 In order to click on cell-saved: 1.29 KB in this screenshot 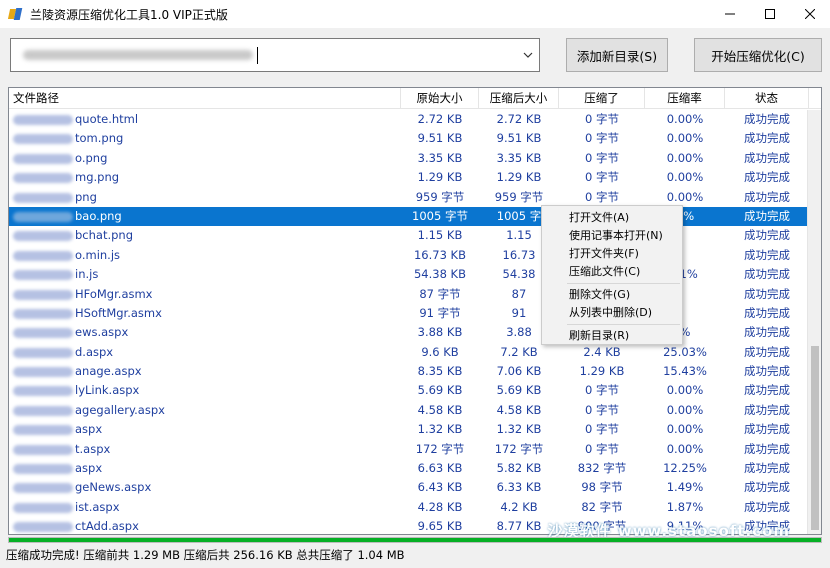, I will do `click(602, 371)`.